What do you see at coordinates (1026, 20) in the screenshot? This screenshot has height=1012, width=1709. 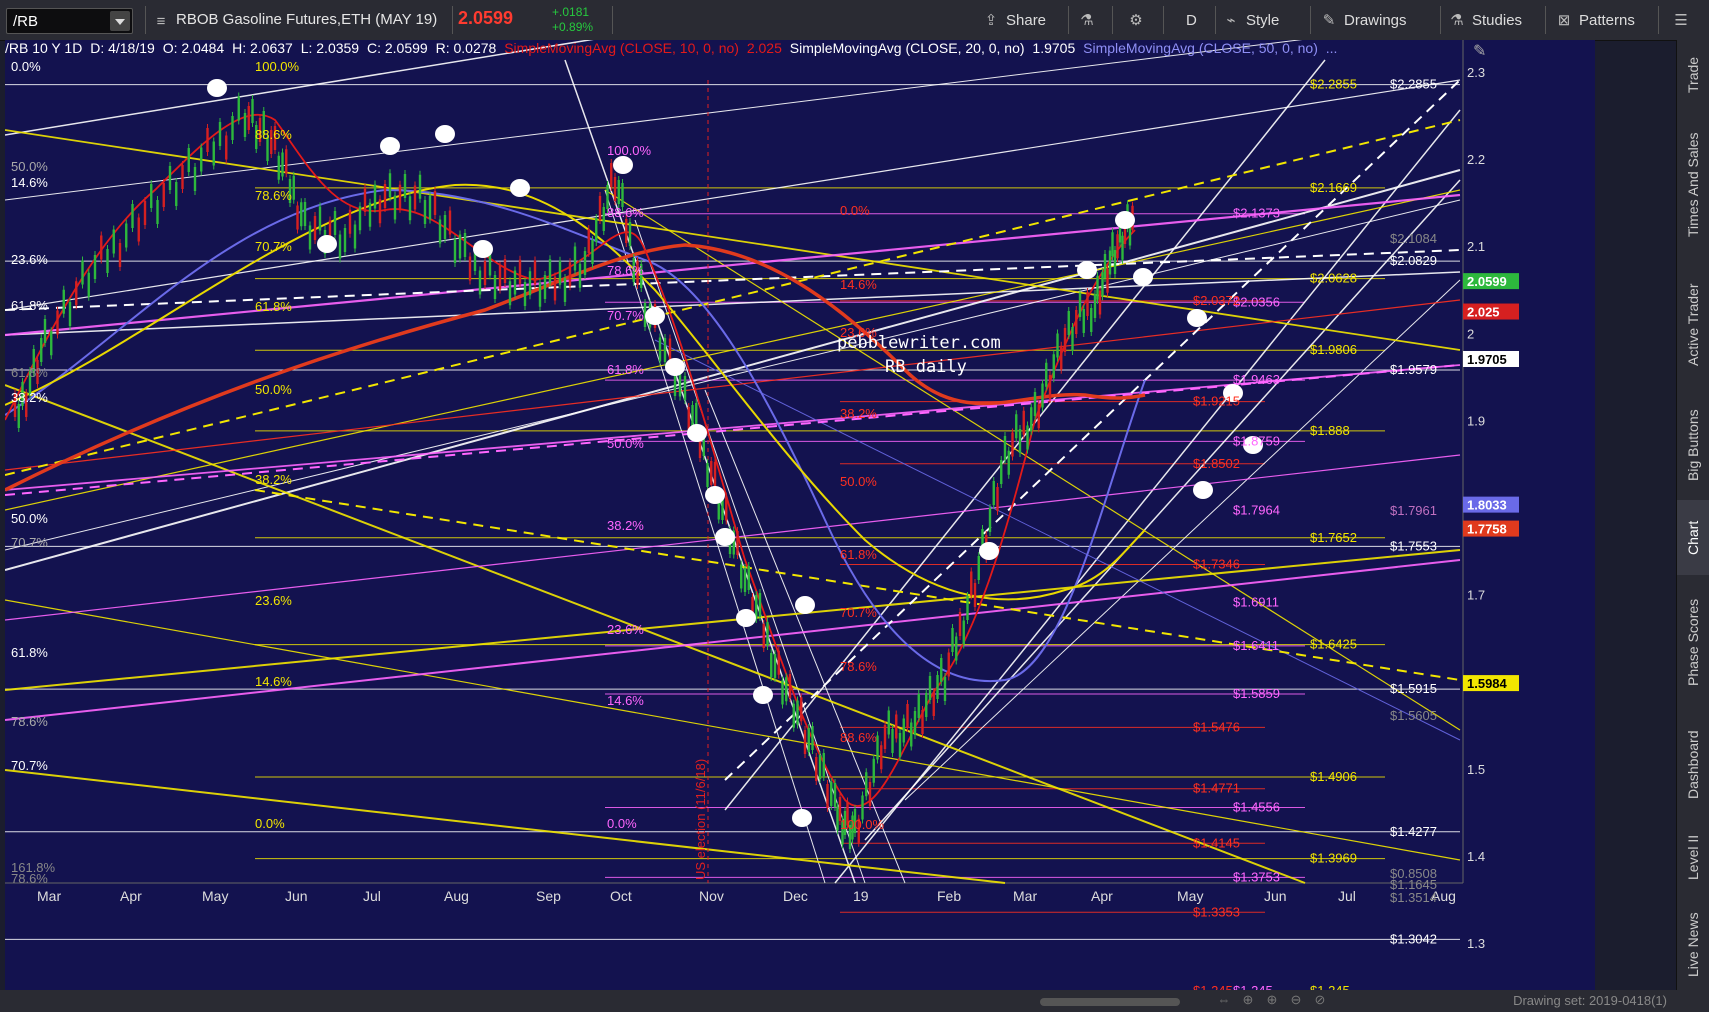 I see `share-label: Share` at bounding box center [1026, 20].